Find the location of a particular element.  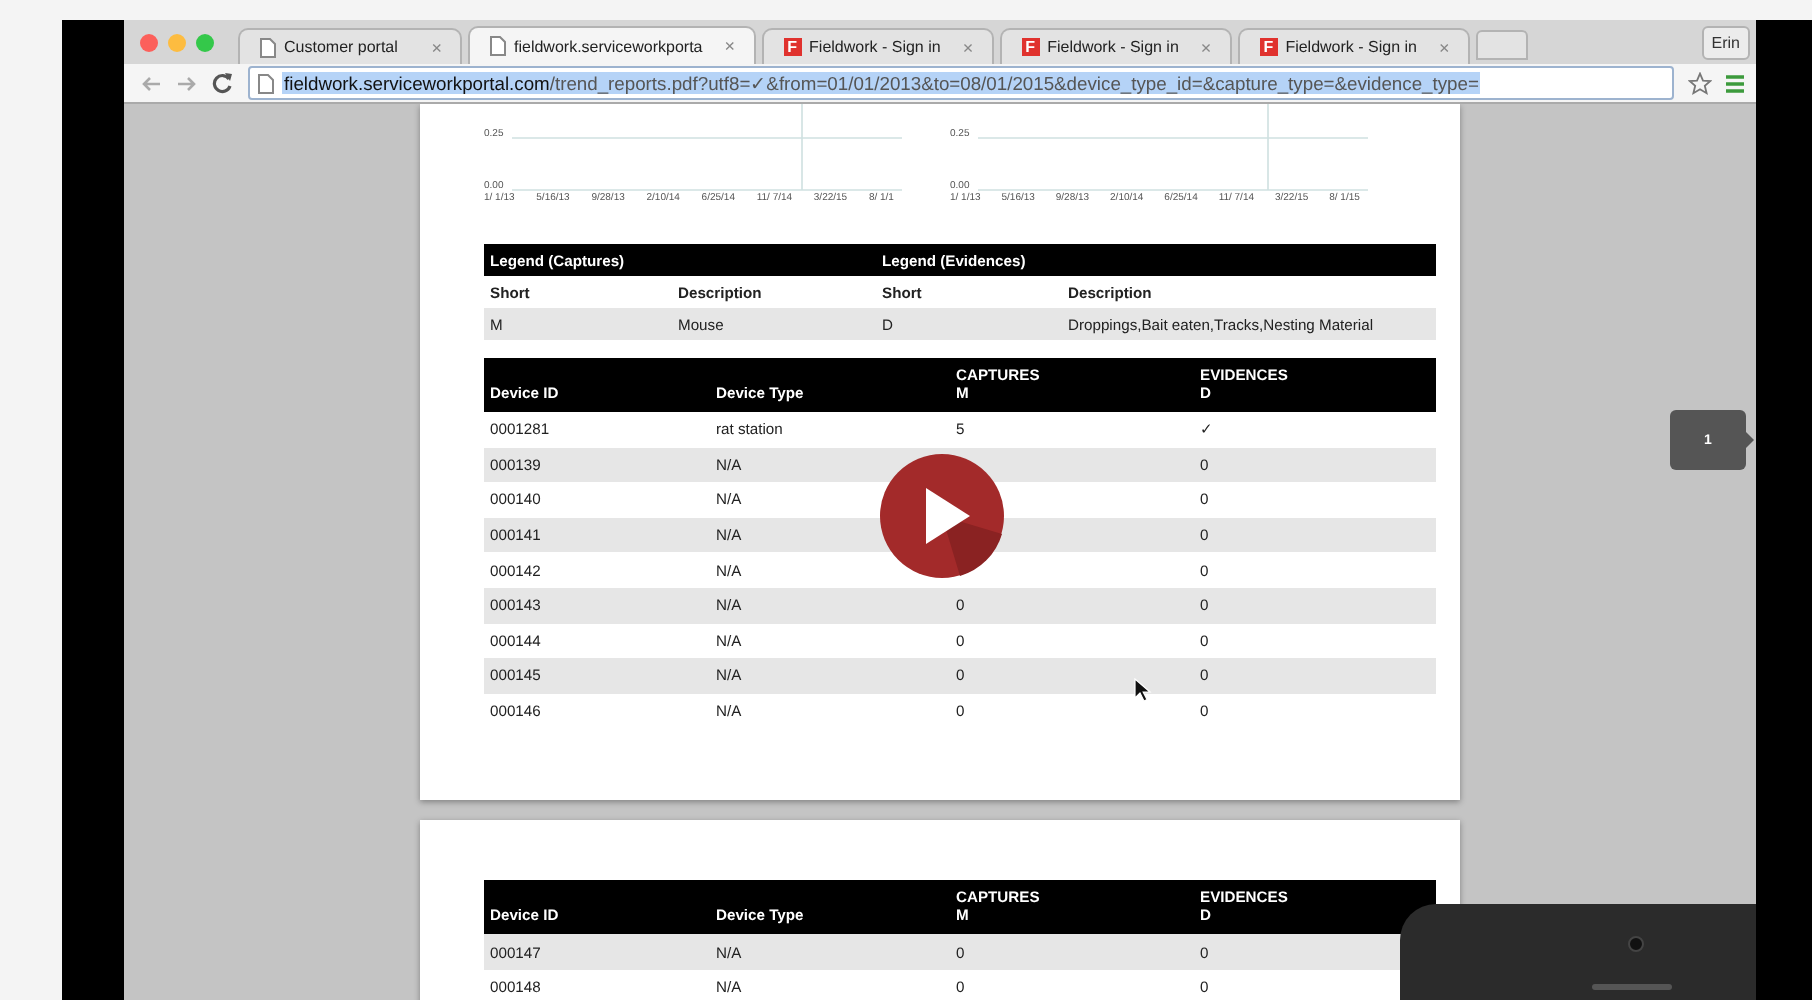

new-tab-button is located at coordinates (1501, 45).